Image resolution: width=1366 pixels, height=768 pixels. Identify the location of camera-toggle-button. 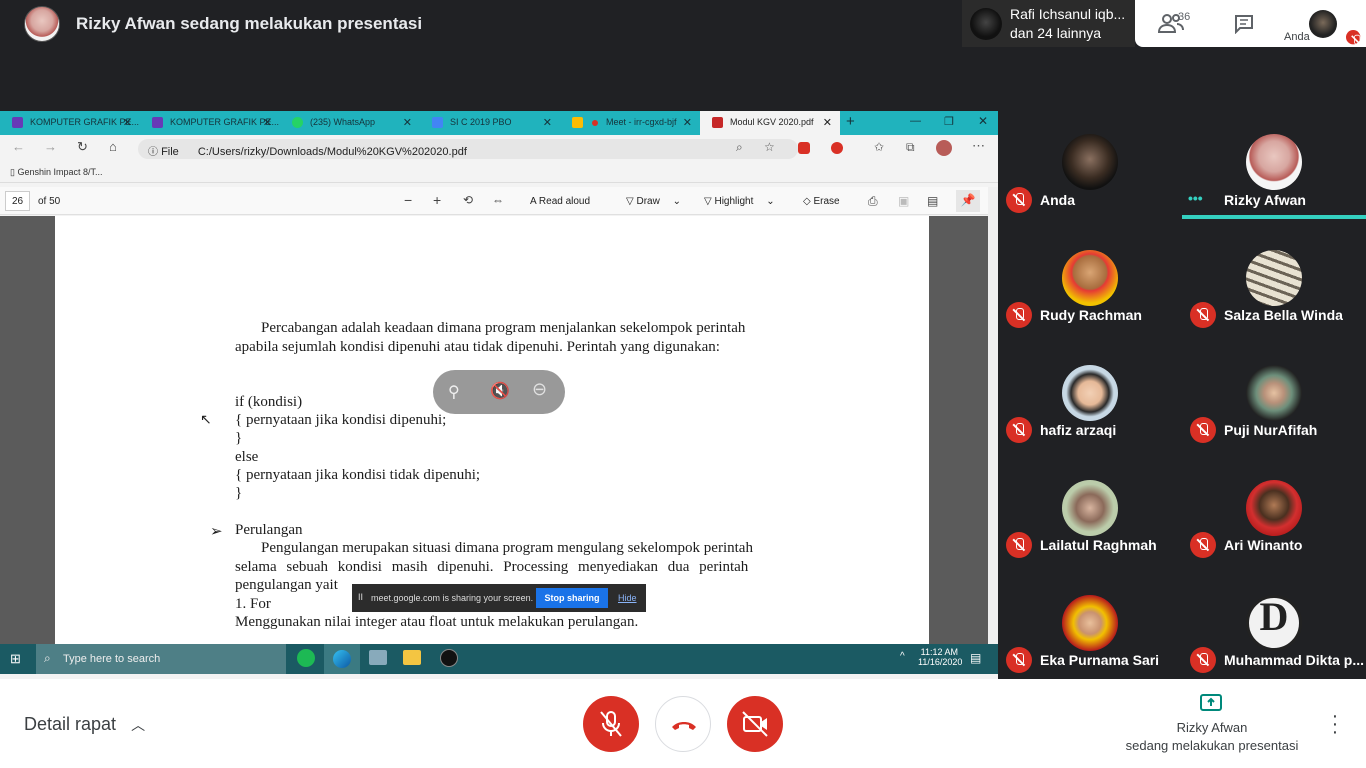
(755, 724).